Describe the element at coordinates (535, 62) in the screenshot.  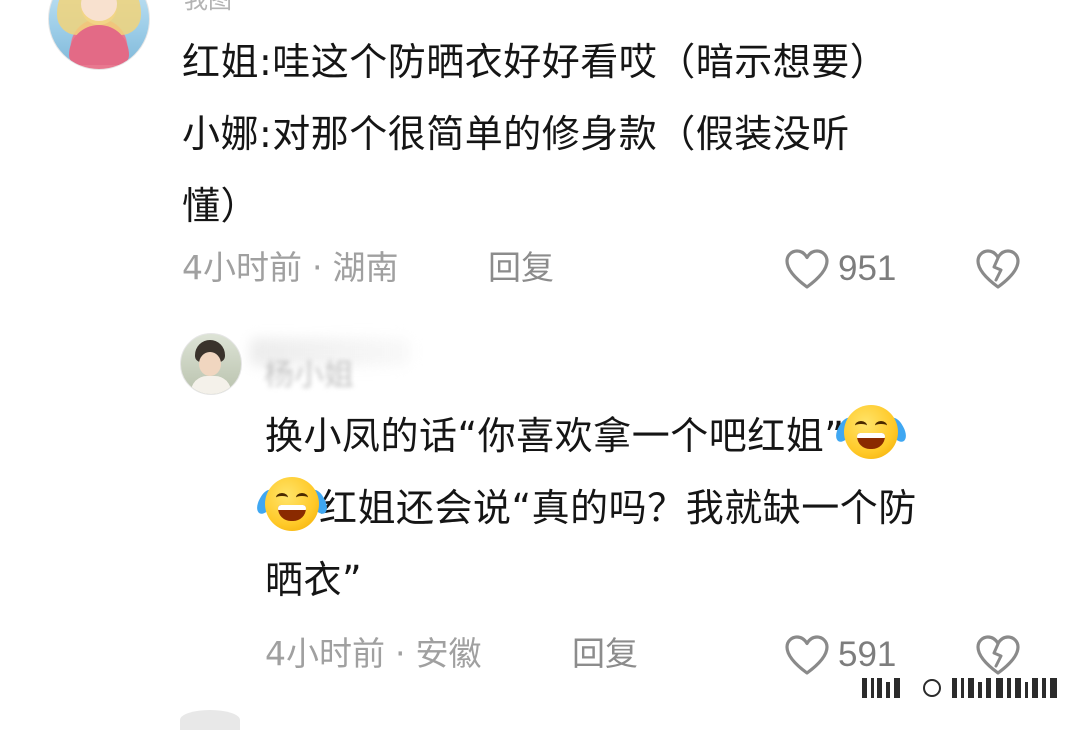
I see `comment-line: 红姐:哇这个防晒衣好好看哎（暗示想要）` at that location.